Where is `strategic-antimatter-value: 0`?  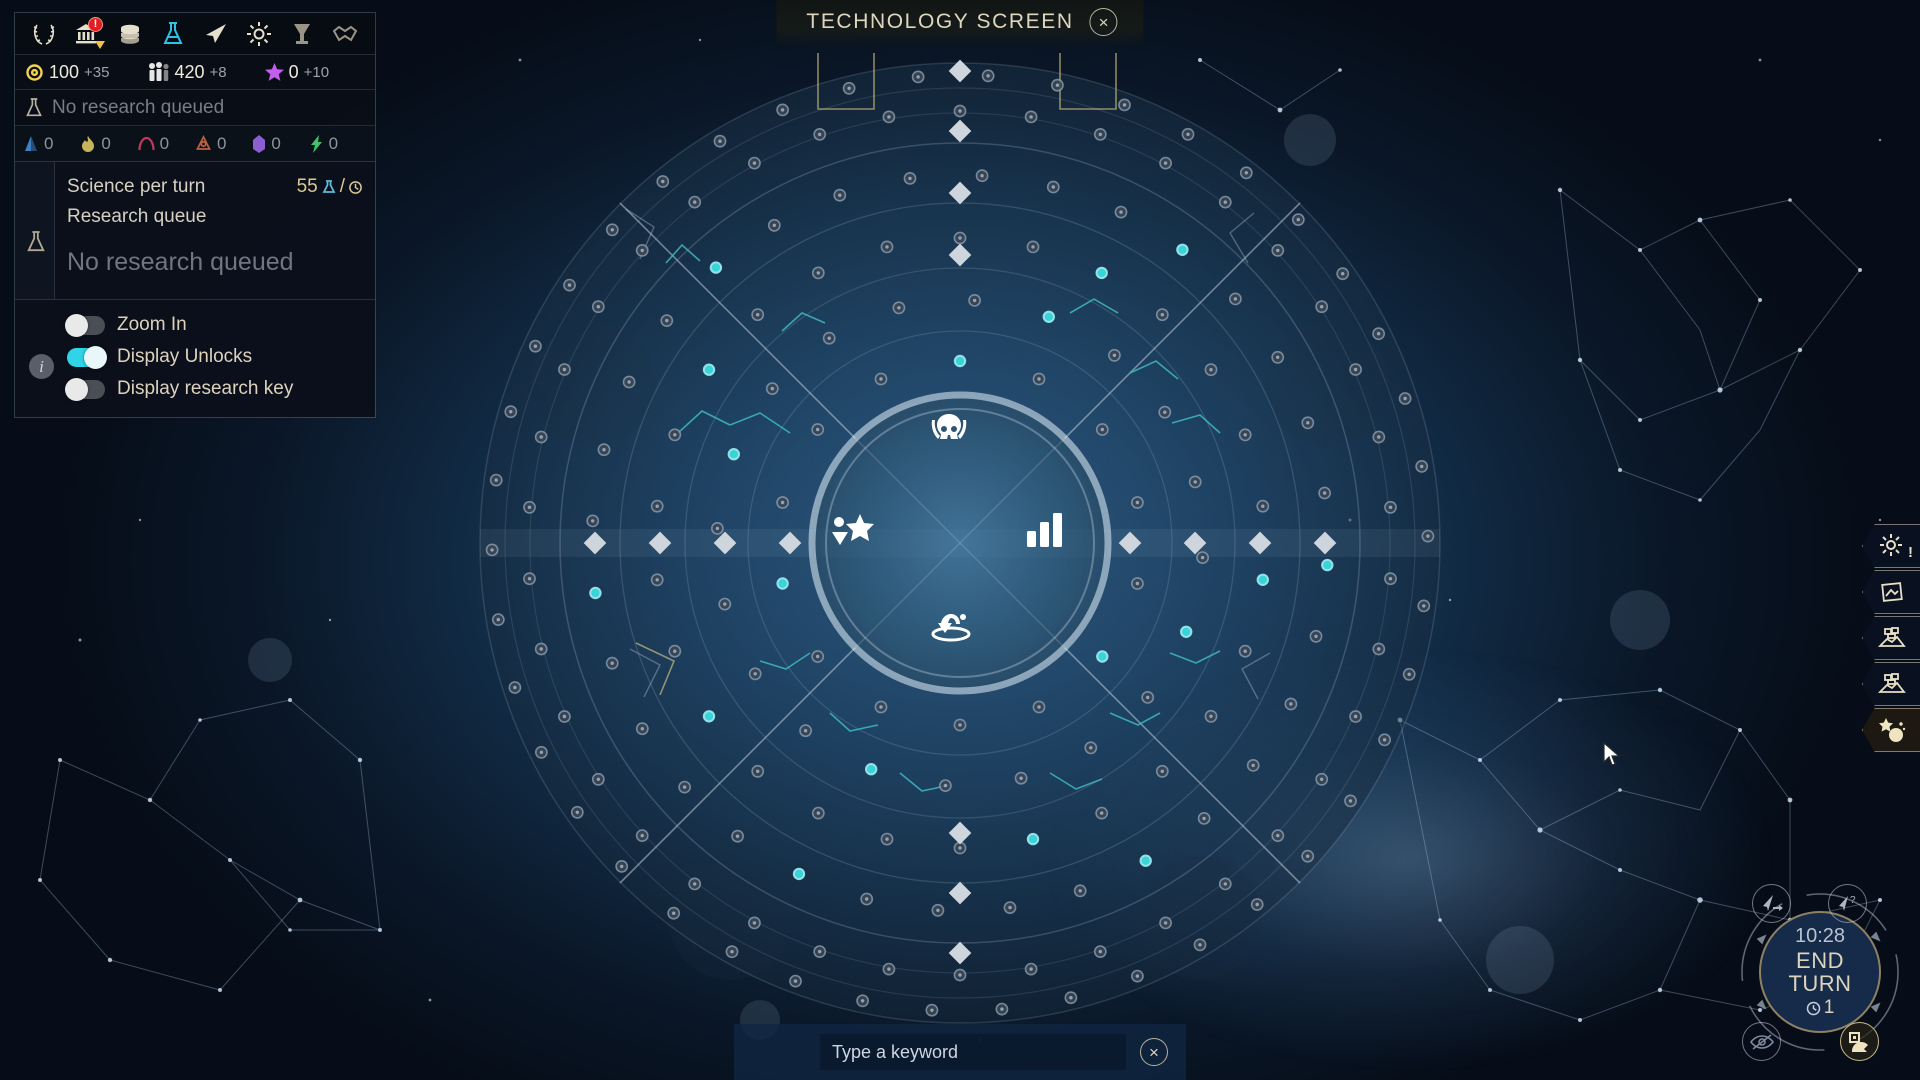
strategic-antimatter-value: 0 is located at coordinates (164, 143).